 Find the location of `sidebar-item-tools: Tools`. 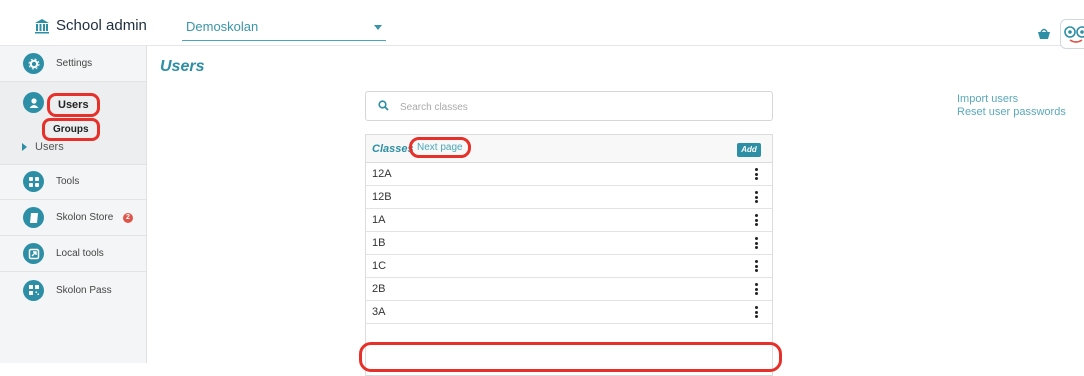

sidebar-item-tools: Tools is located at coordinates (73, 182).